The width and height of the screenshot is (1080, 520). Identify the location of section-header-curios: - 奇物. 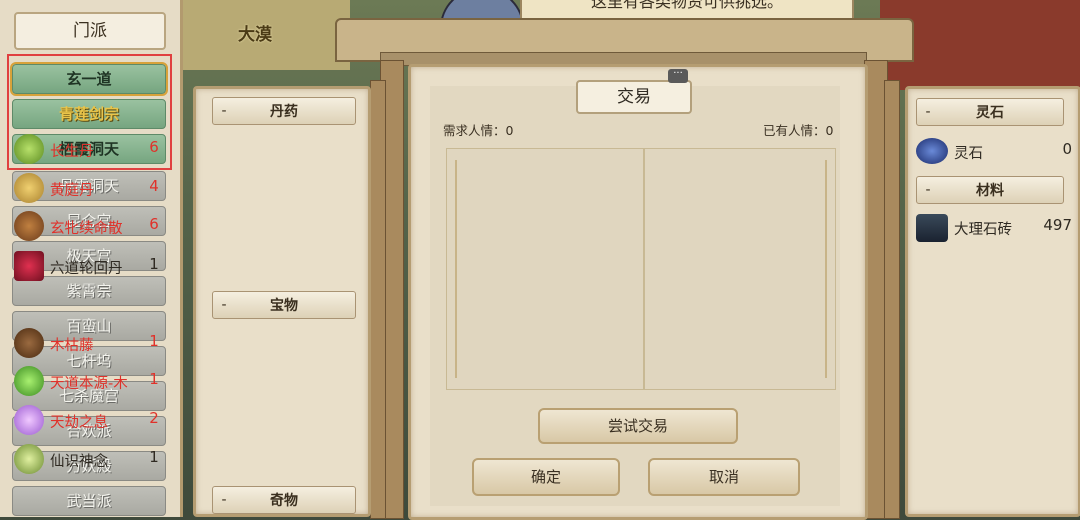
(284, 500).